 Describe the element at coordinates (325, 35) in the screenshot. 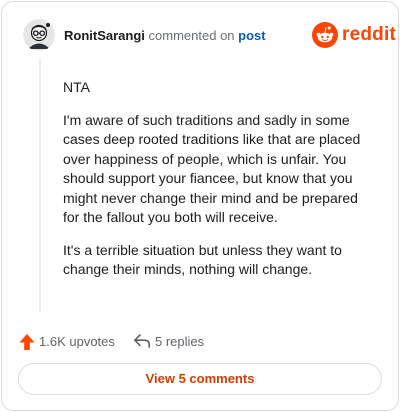

I see `reddit-logo-icon` at that location.